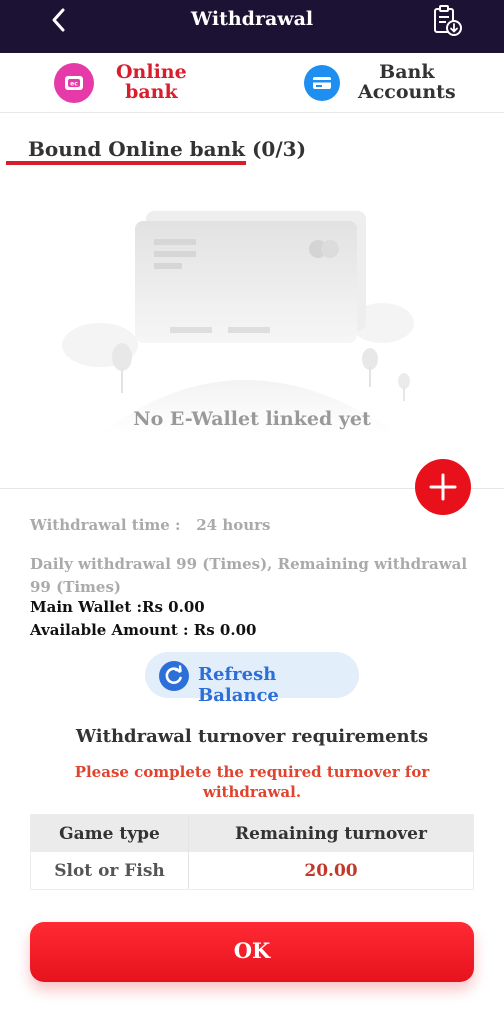  What do you see at coordinates (252, 870) in the screenshot?
I see `table-row: Slot or Fish 20.00` at bounding box center [252, 870].